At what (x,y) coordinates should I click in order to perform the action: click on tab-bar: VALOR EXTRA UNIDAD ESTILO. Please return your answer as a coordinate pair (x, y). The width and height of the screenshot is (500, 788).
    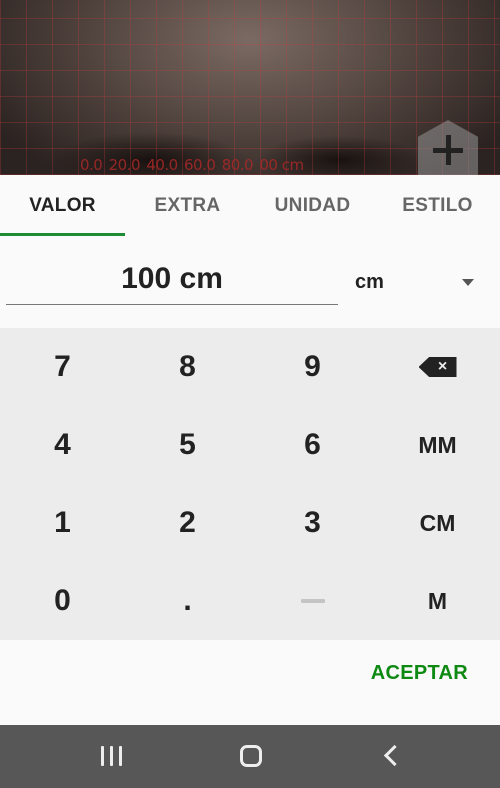
    Looking at the image, I should click on (250, 206).